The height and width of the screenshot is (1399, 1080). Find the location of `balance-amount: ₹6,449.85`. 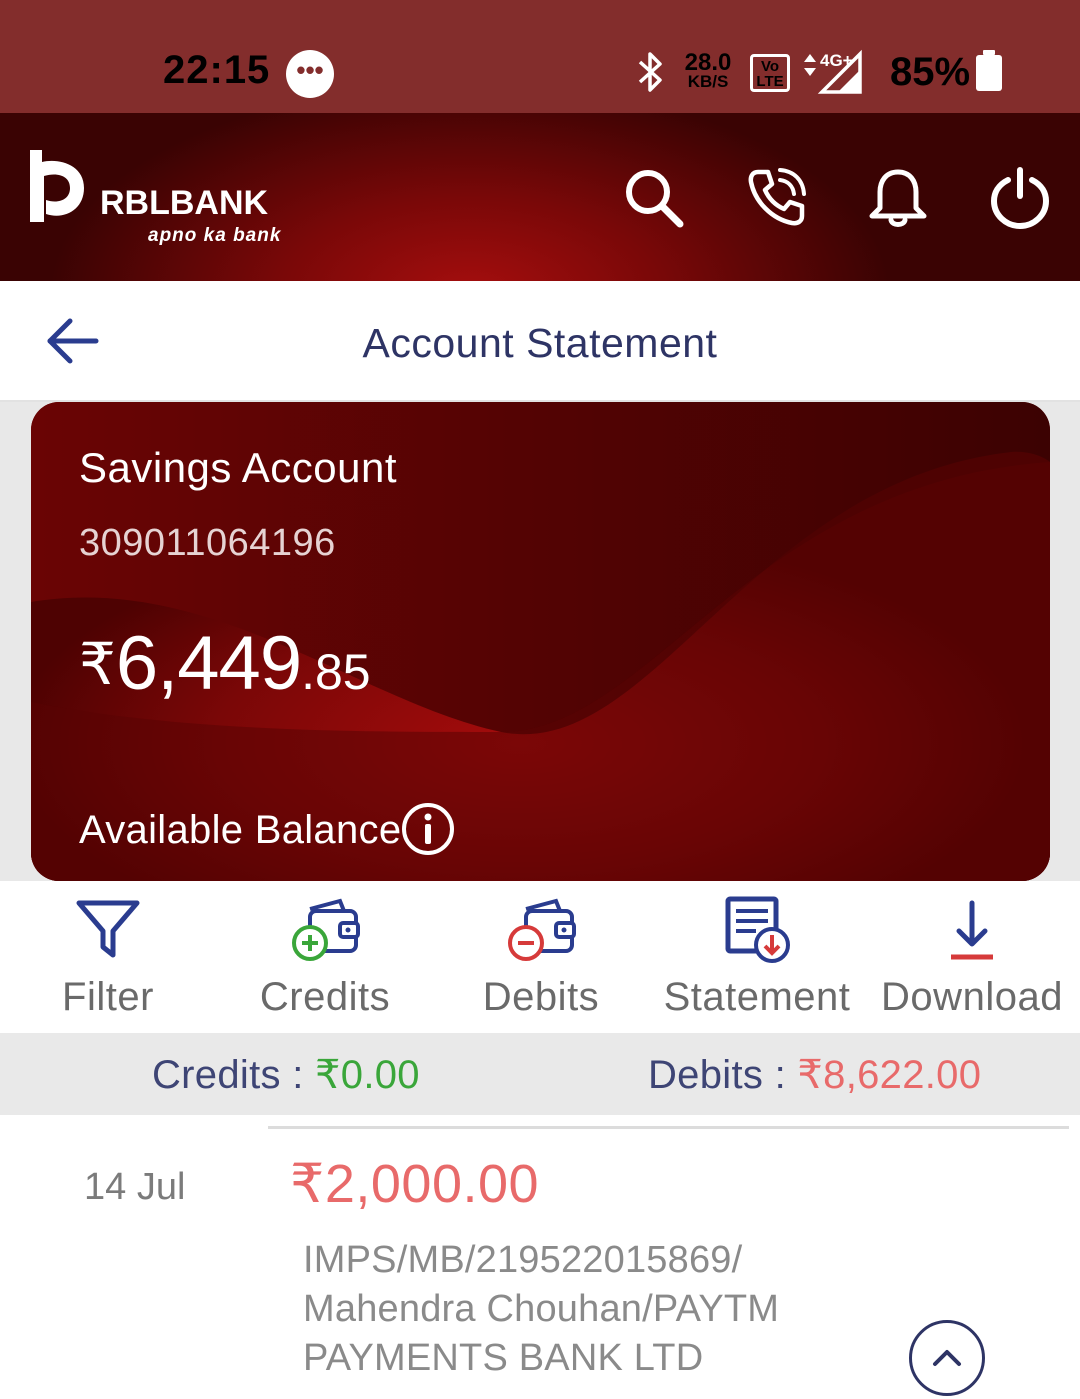

balance-amount: ₹6,449.85 is located at coordinates (225, 663).